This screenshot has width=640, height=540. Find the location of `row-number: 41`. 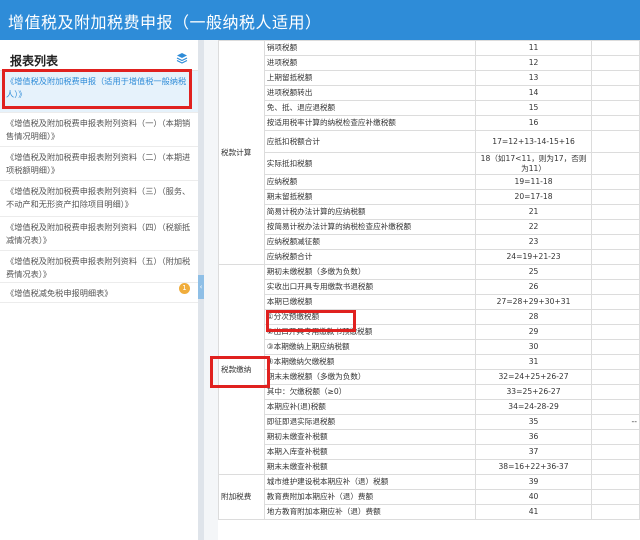

row-number: 41 is located at coordinates (533, 512).